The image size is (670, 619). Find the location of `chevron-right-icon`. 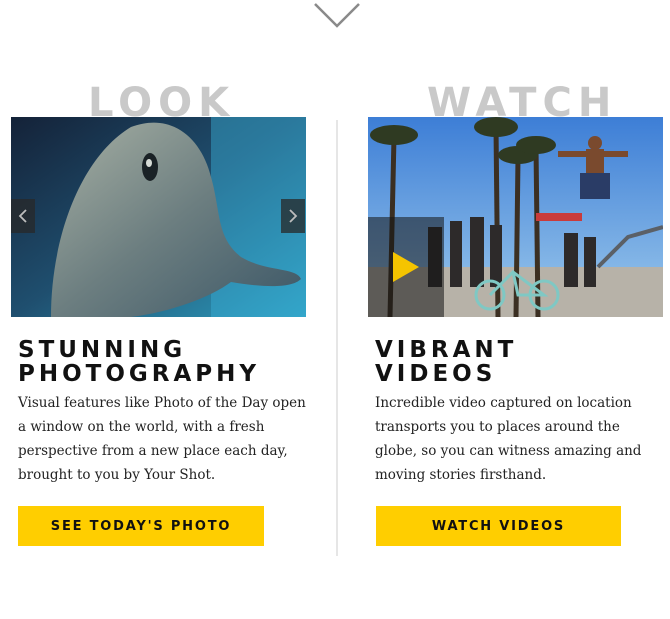

chevron-right-icon is located at coordinates (293, 216).